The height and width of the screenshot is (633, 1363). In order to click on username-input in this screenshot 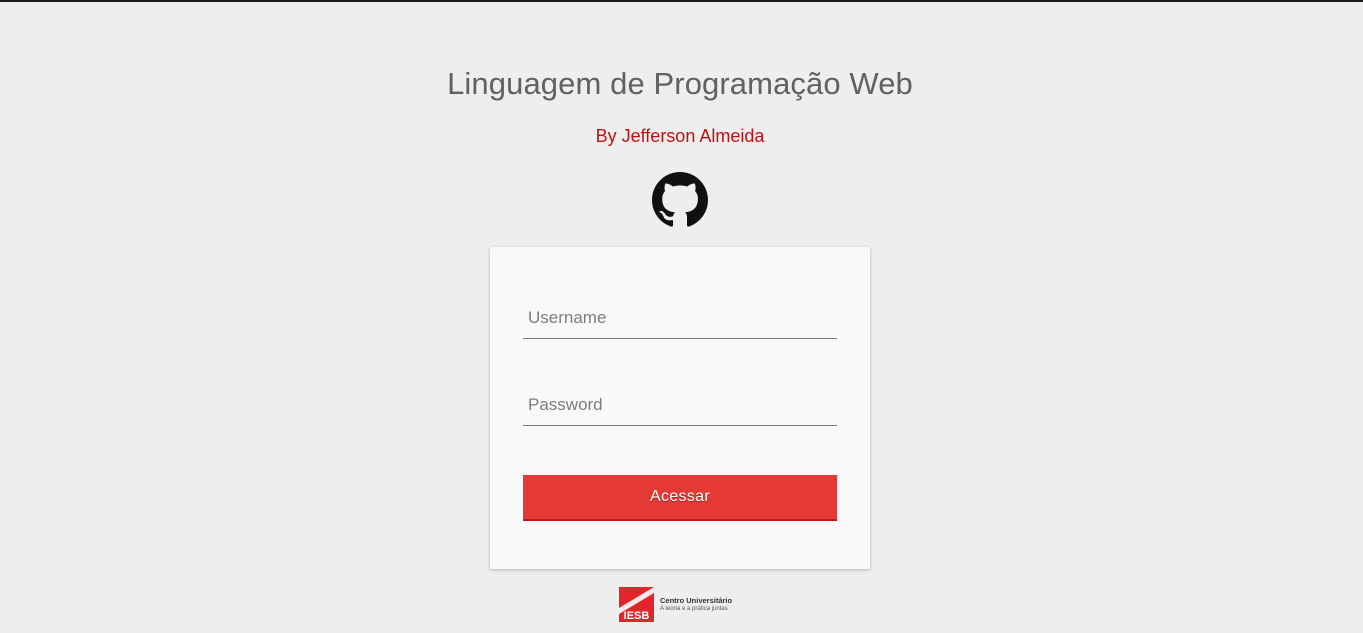, I will do `click(680, 318)`.